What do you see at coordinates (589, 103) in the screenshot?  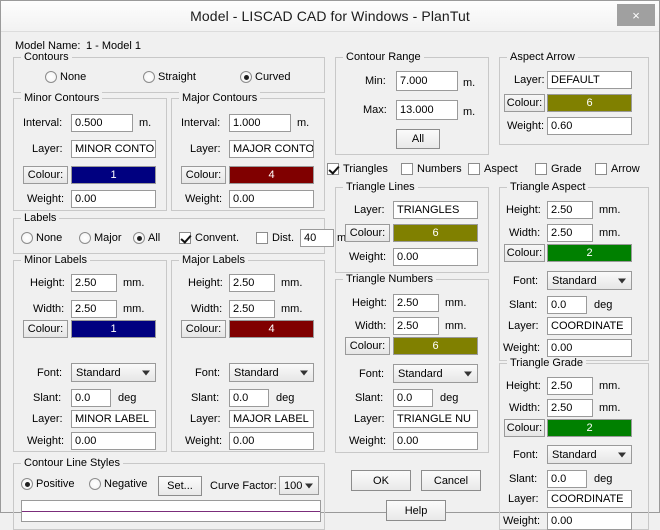 I see `aspect-arrow-colour-swatch: 6` at bounding box center [589, 103].